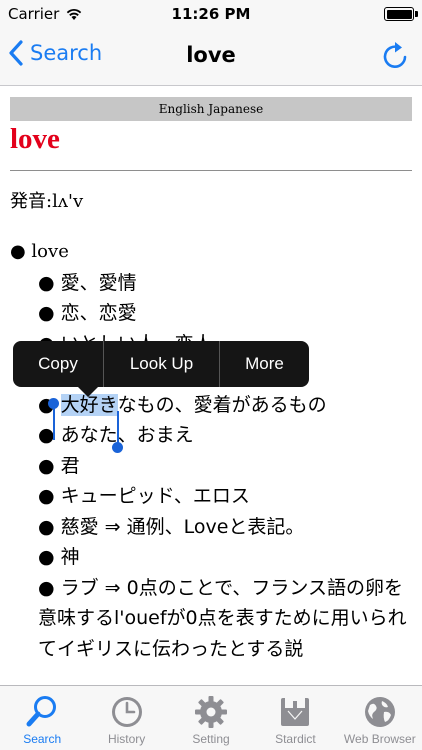  Describe the element at coordinates (126, 712) in the screenshot. I see `clock-icon` at that location.